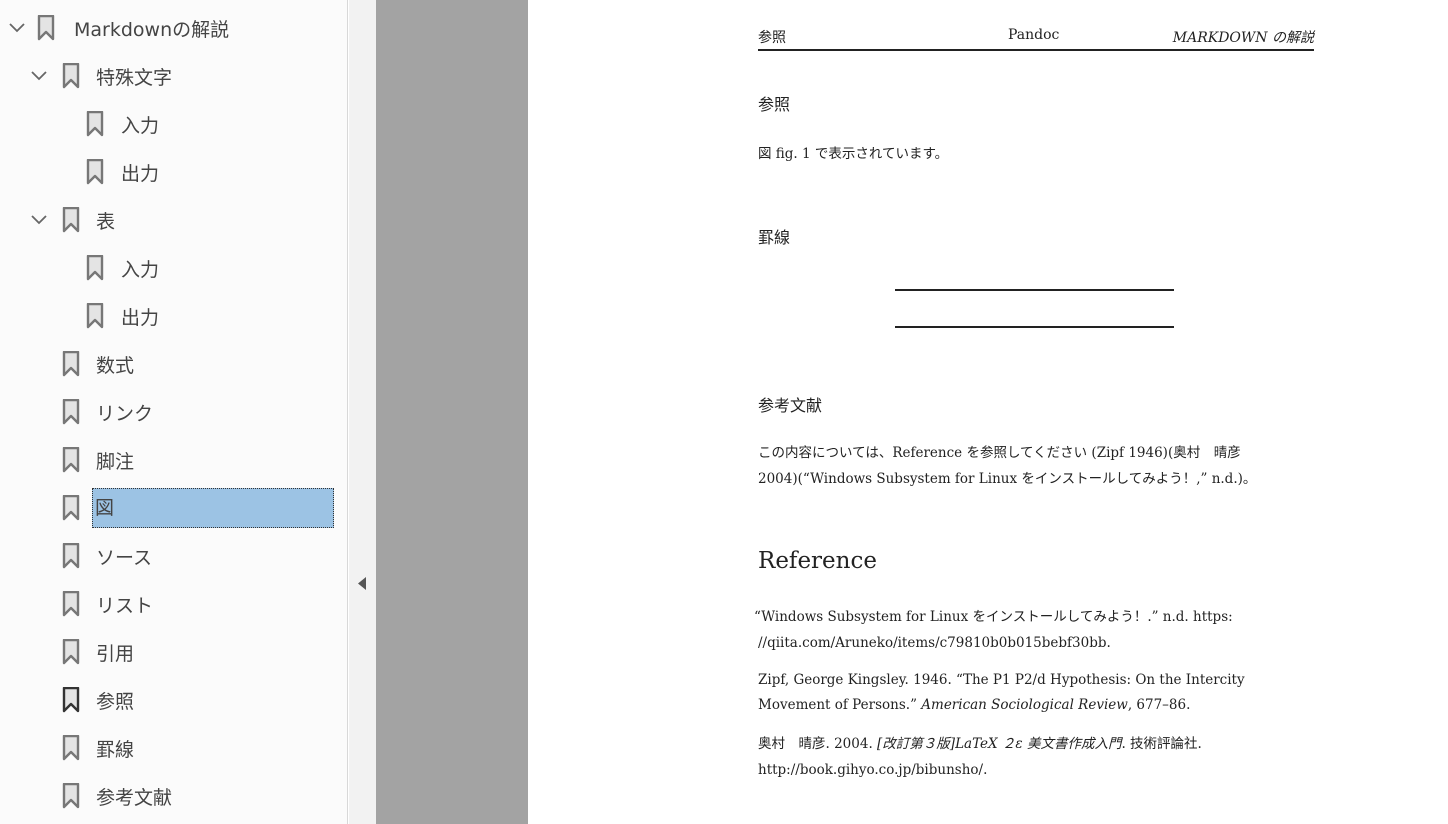 This screenshot has height=824, width=1448. Describe the element at coordinates (1243, 38) in the screenshot. I see `header-right: MARKDOWN の解説` at that location.